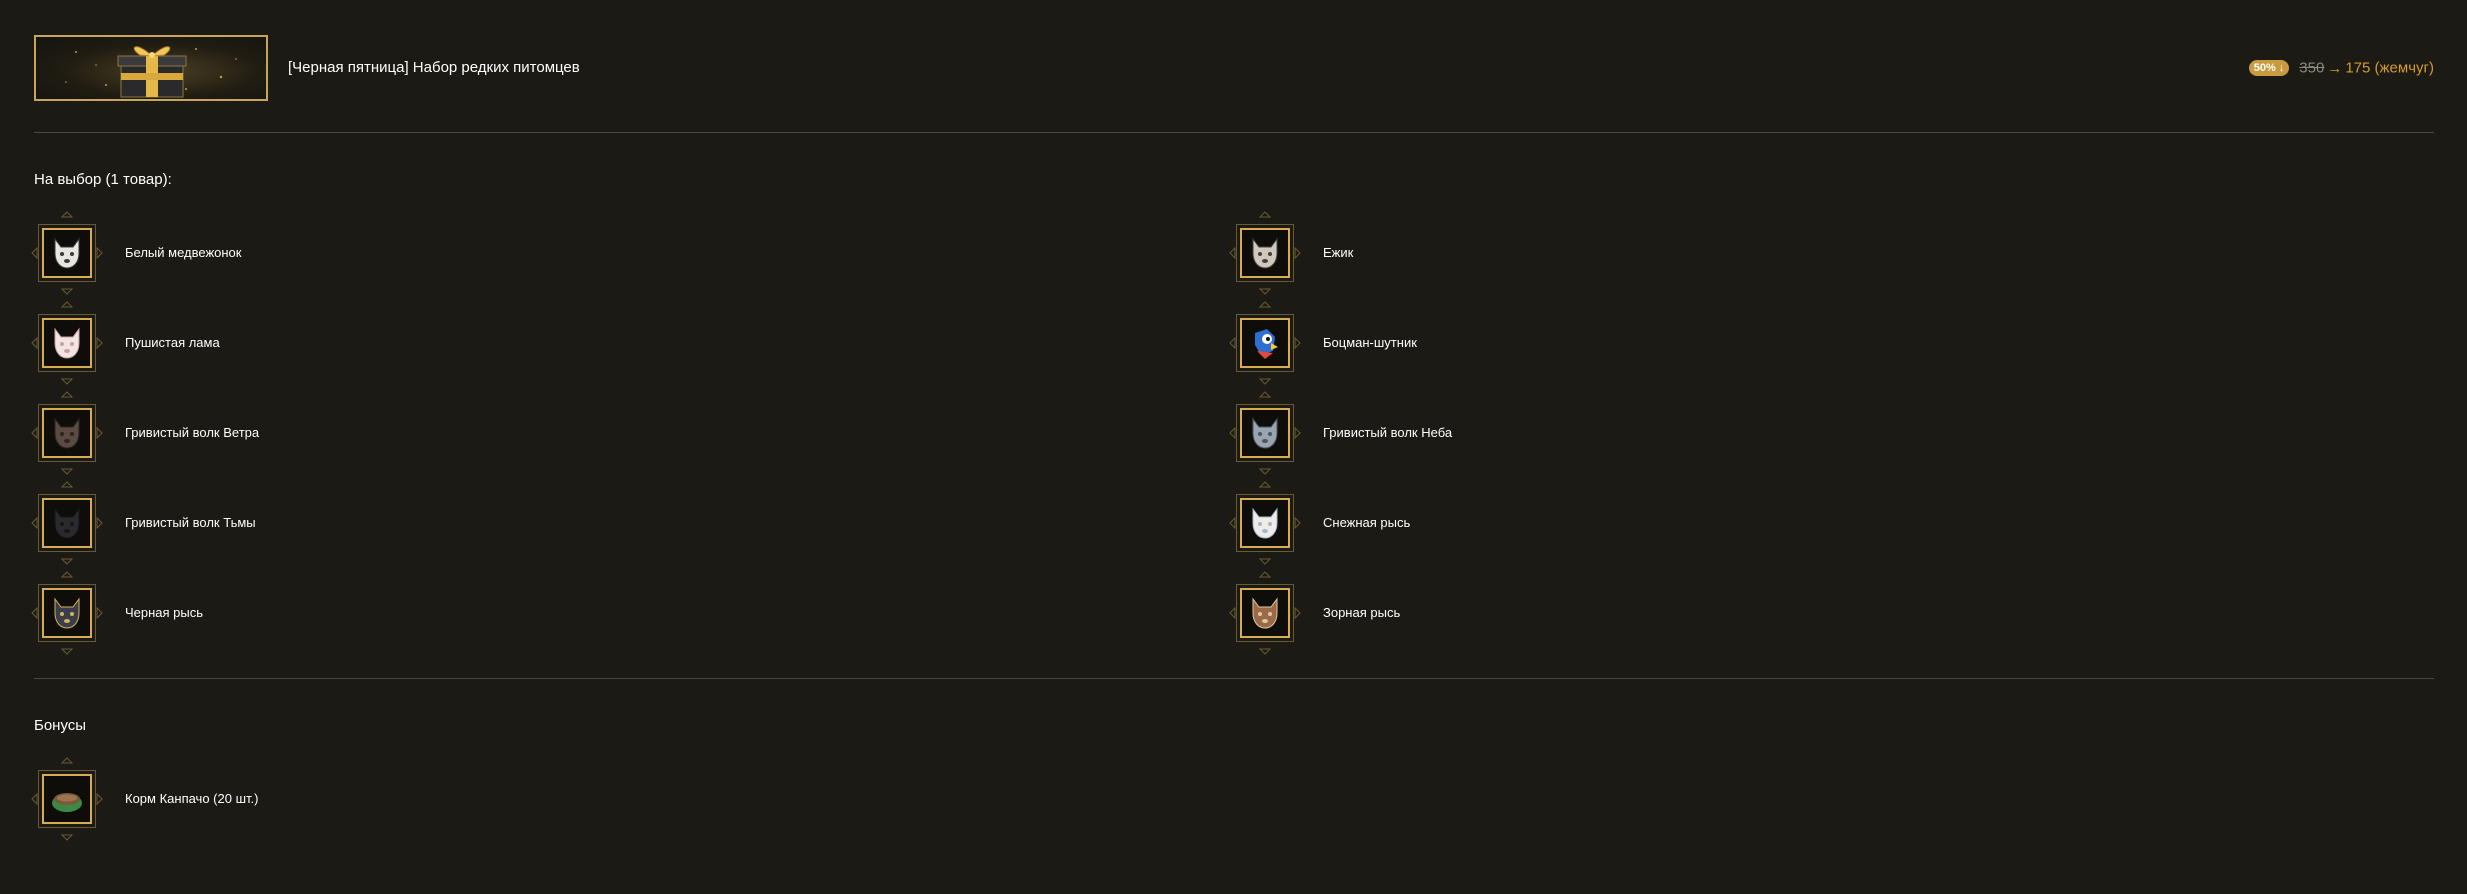 The image size is (2467, 894). What do you see at coordinates (183, 252) in the screenshot?
I see `item-label: Белый медвежонок` at bounding box center [183, 252].